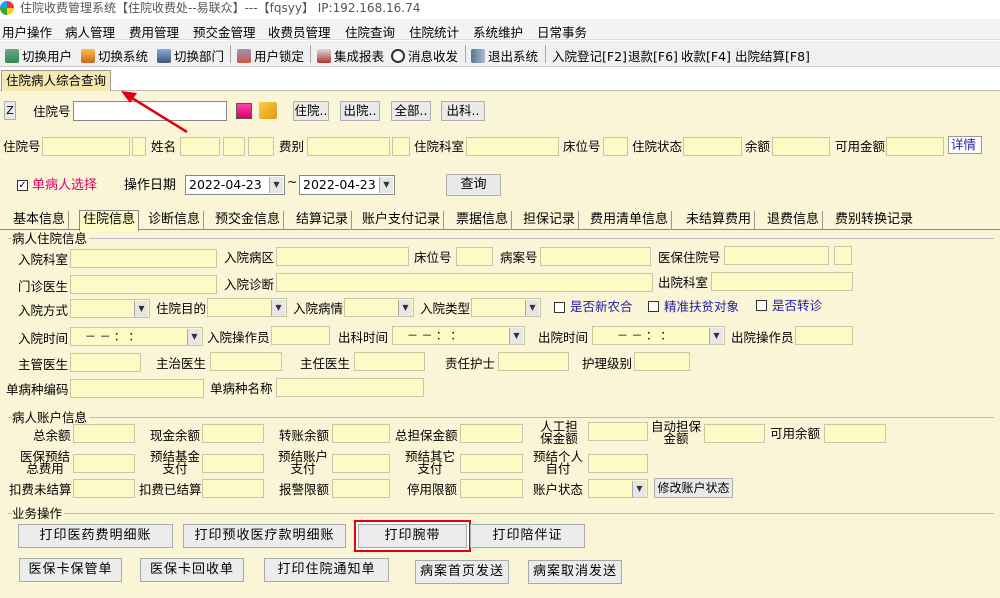  What do you see at coordinates (801, 146) in the screenshot?
I see `info-balance-field` at bounding box center [801, 146].